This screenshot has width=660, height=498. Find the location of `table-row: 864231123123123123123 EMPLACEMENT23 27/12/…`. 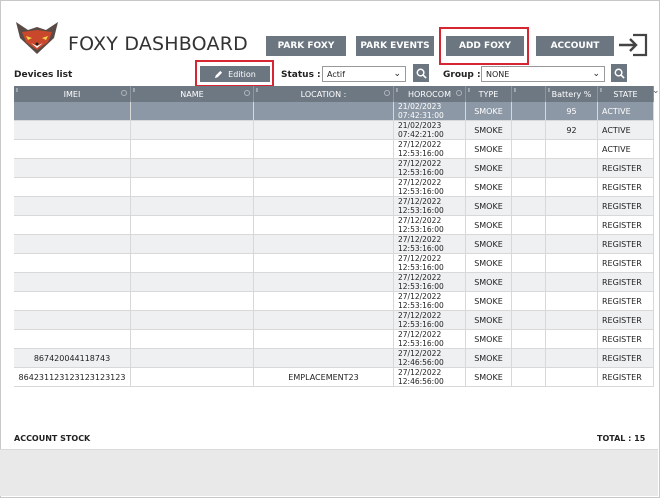

table-row: 864231123123123123123 EMPLACEMENT23 27/12/… is located at coordinates (334, 377).